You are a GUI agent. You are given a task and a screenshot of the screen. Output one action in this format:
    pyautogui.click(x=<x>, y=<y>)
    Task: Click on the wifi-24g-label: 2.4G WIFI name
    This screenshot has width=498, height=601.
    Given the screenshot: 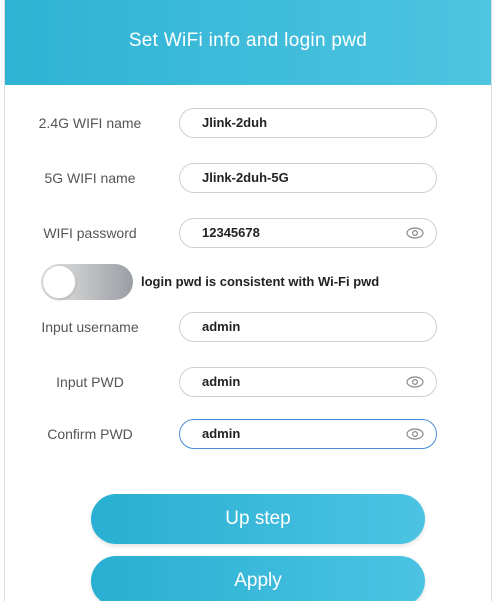 What is the action you would take?
    pyautogui.click(x=90, y=123)
    